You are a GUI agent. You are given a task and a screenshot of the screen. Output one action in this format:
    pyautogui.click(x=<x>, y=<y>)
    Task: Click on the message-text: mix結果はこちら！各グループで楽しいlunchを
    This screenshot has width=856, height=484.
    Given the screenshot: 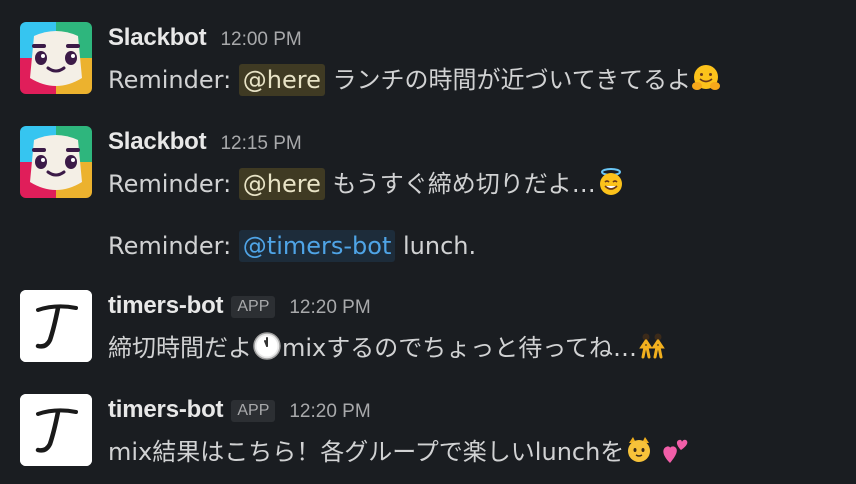 What is the action you would take?
    pyautogui.click(x=399, y=452)
    